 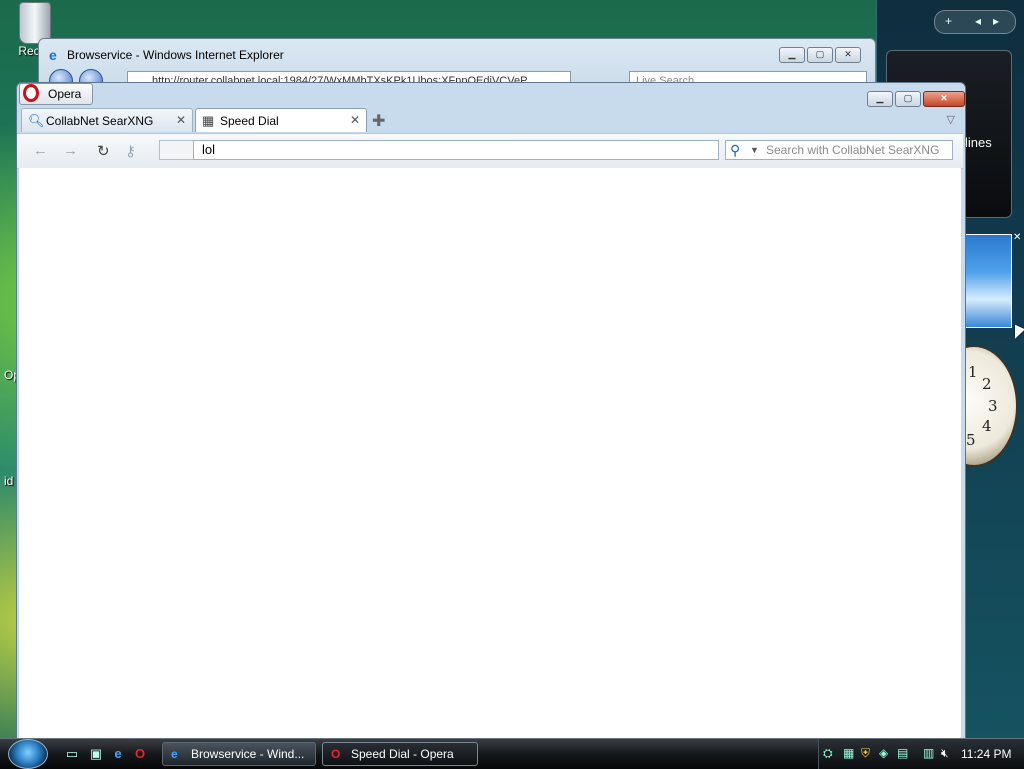 What do you see at coordinates (848, 753) in the screenshot?
I see `tray-app-icon: ▦` at bounding box center [848, 753].